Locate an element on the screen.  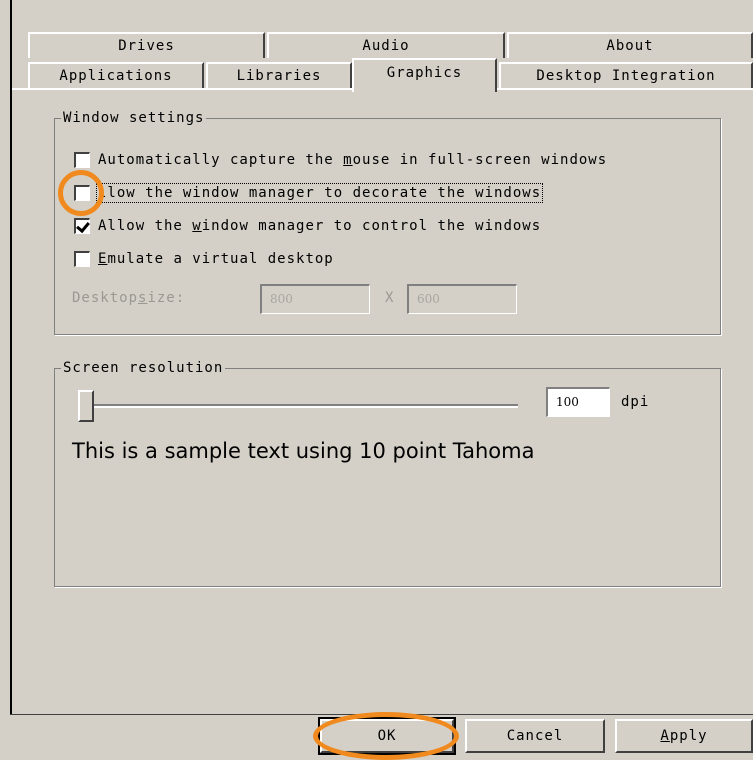
cancel-button: Cancel is located at coordinates (535, 736).